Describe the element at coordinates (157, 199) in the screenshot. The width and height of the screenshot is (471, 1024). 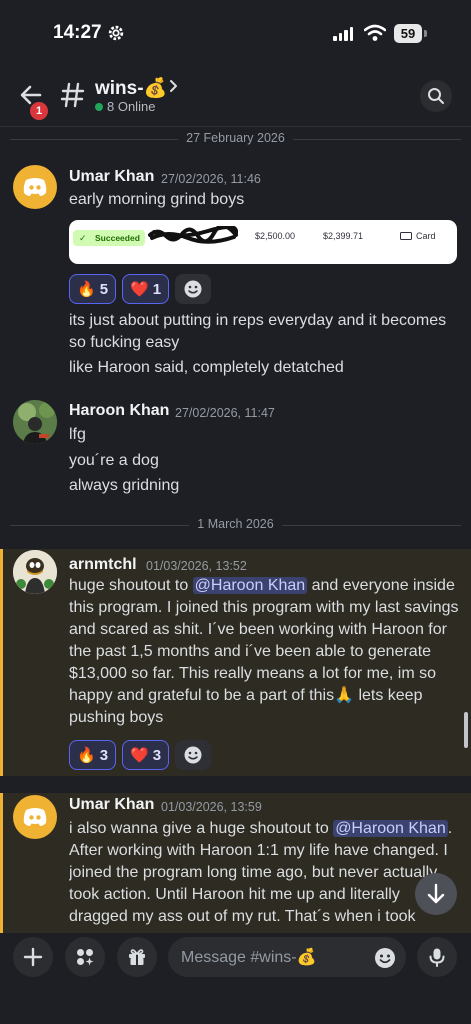
I see `message-text: early morning grind boys` at that location.